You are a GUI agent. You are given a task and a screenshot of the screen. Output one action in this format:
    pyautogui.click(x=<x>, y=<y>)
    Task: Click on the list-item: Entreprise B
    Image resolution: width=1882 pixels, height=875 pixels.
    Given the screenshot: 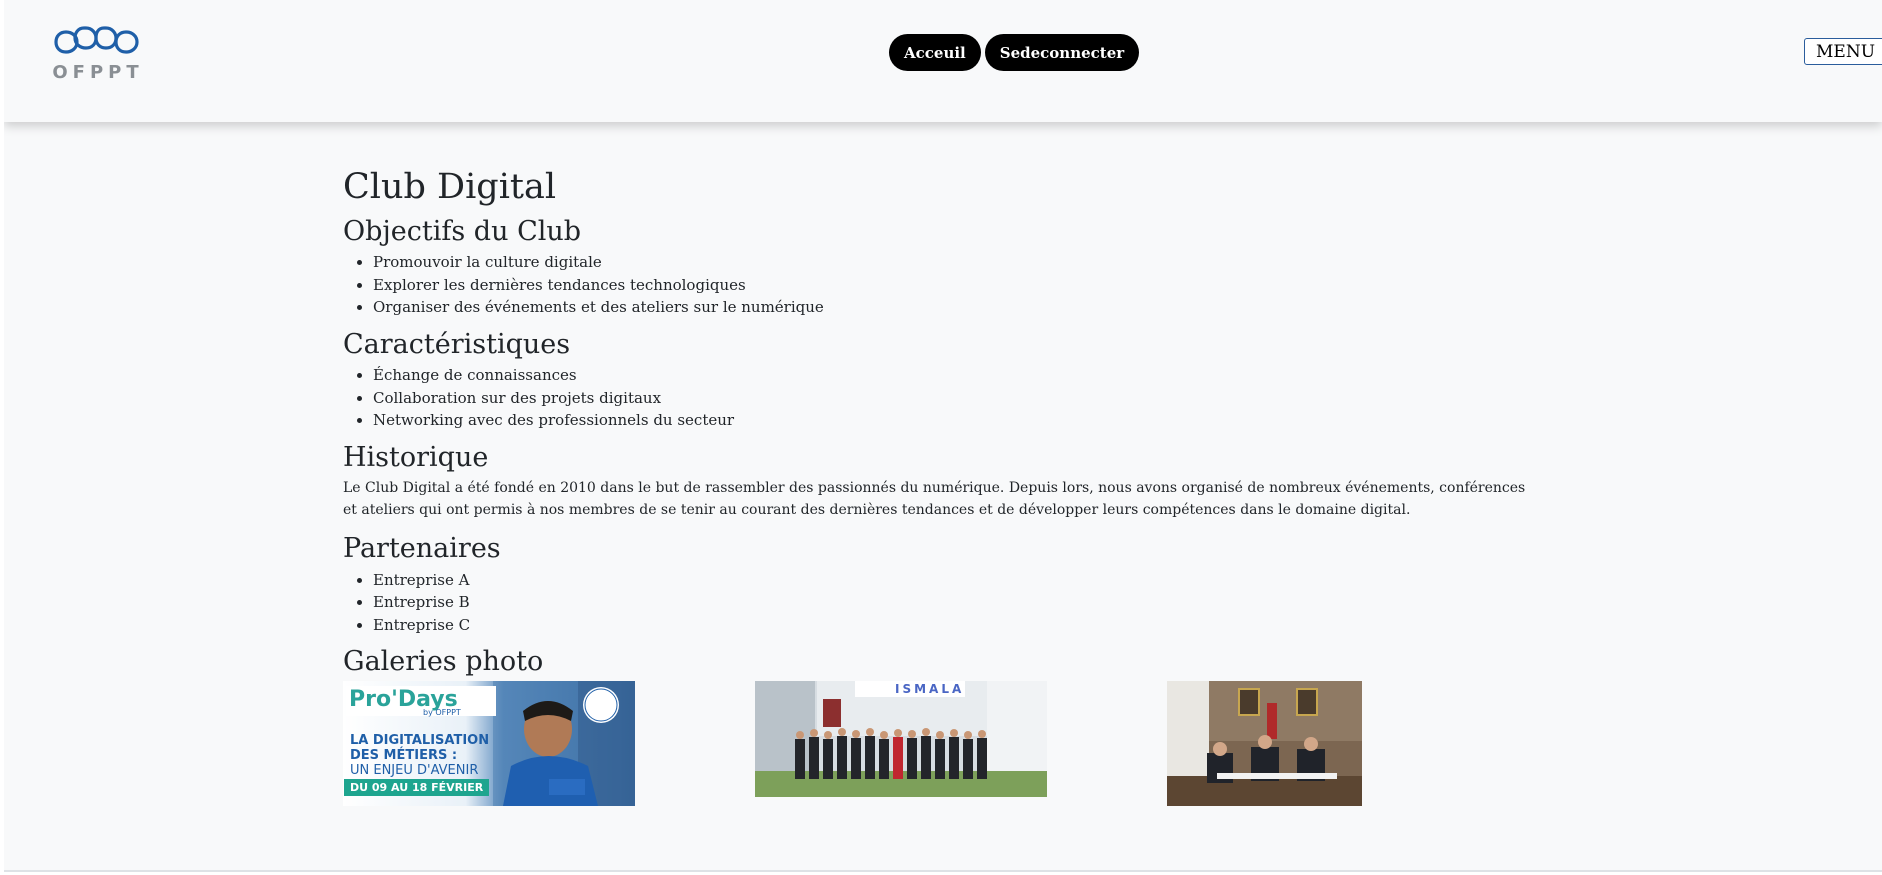 What is the action you would take?
    pyautogui.click(x=958, y=602)
    